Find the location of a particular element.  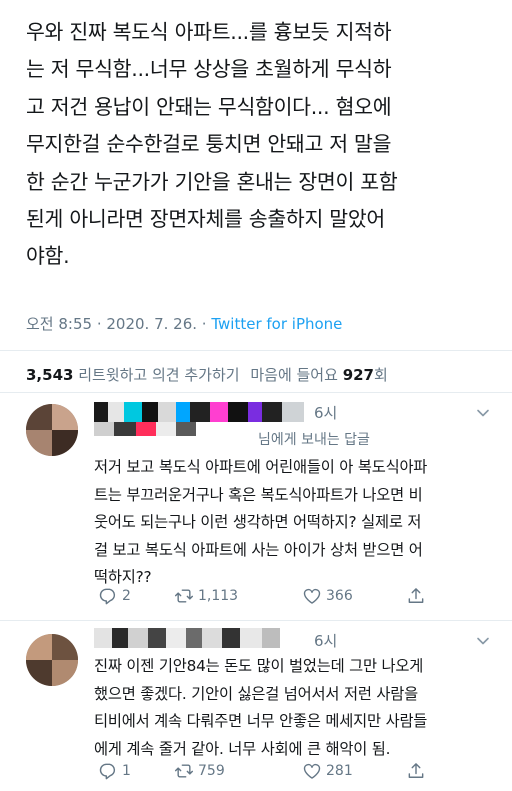

reply-button: 1 is located at coordinates (114, 771).